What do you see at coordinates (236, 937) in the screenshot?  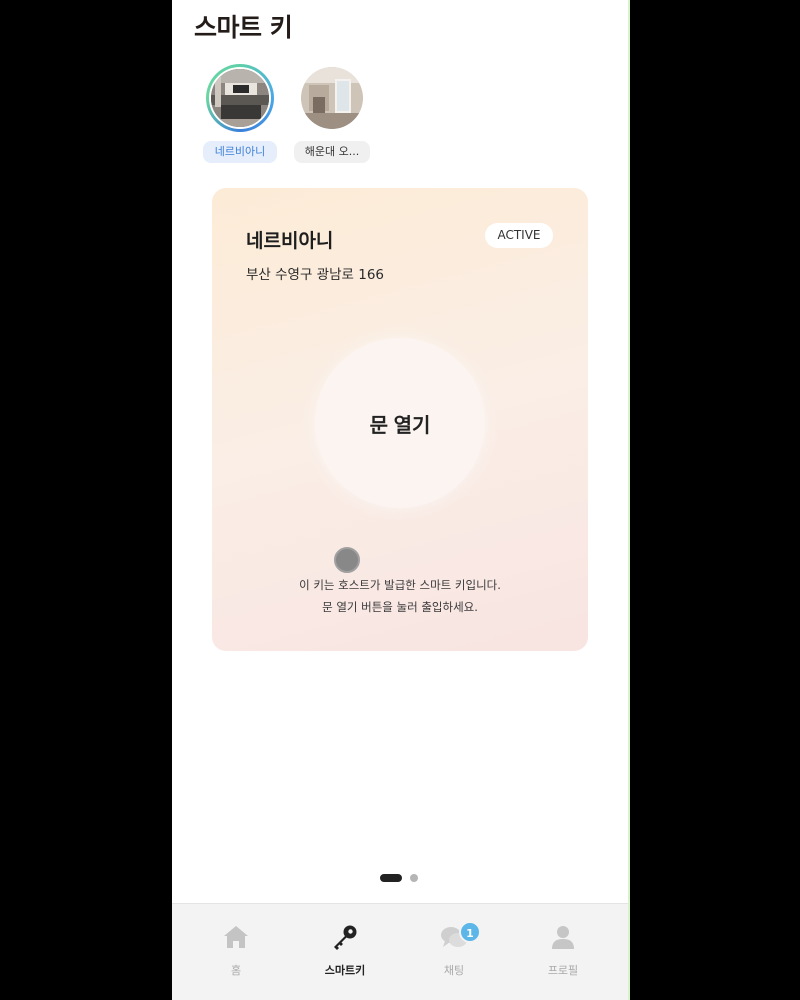 I see `home-icon` at bounding box center [236, 937].